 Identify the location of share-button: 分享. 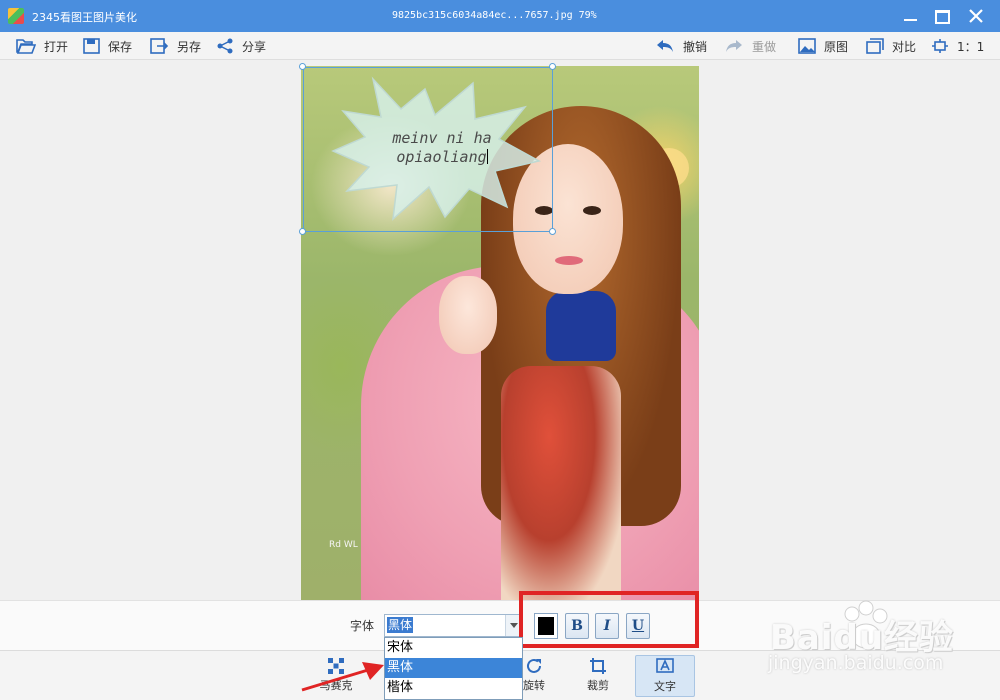
(241, 46).